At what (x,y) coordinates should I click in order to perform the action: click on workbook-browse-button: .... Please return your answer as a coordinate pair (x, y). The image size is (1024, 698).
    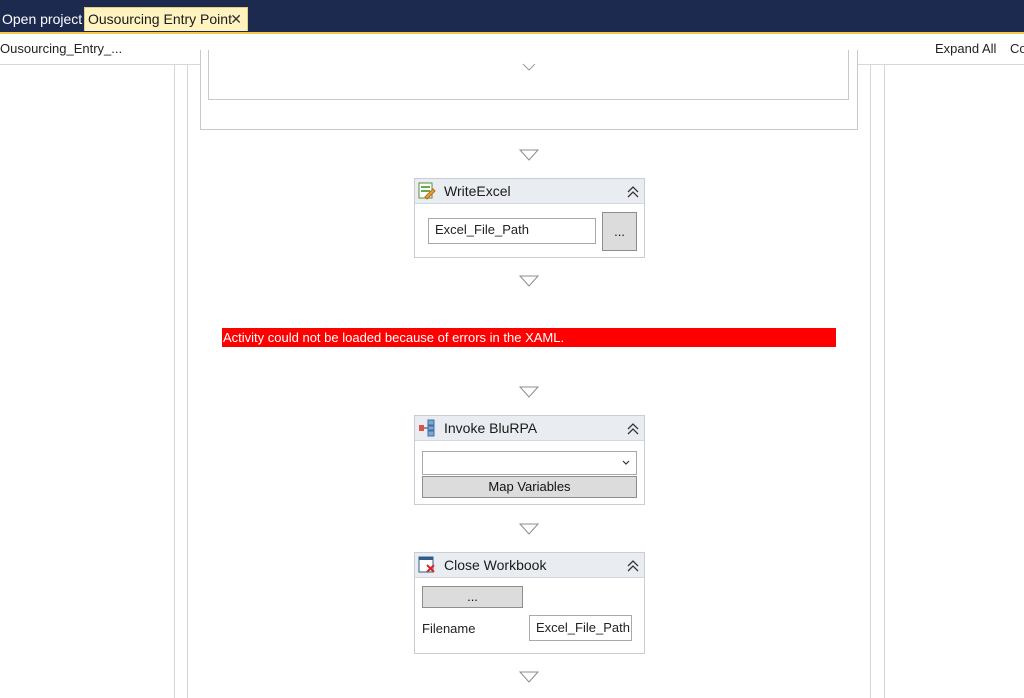
    Looking at the image, I should click on (472, 597).